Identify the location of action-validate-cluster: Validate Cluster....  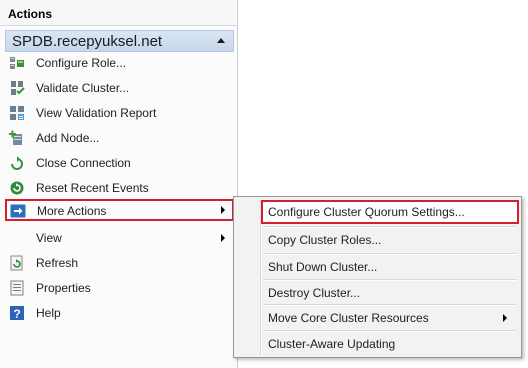
(119, 88).